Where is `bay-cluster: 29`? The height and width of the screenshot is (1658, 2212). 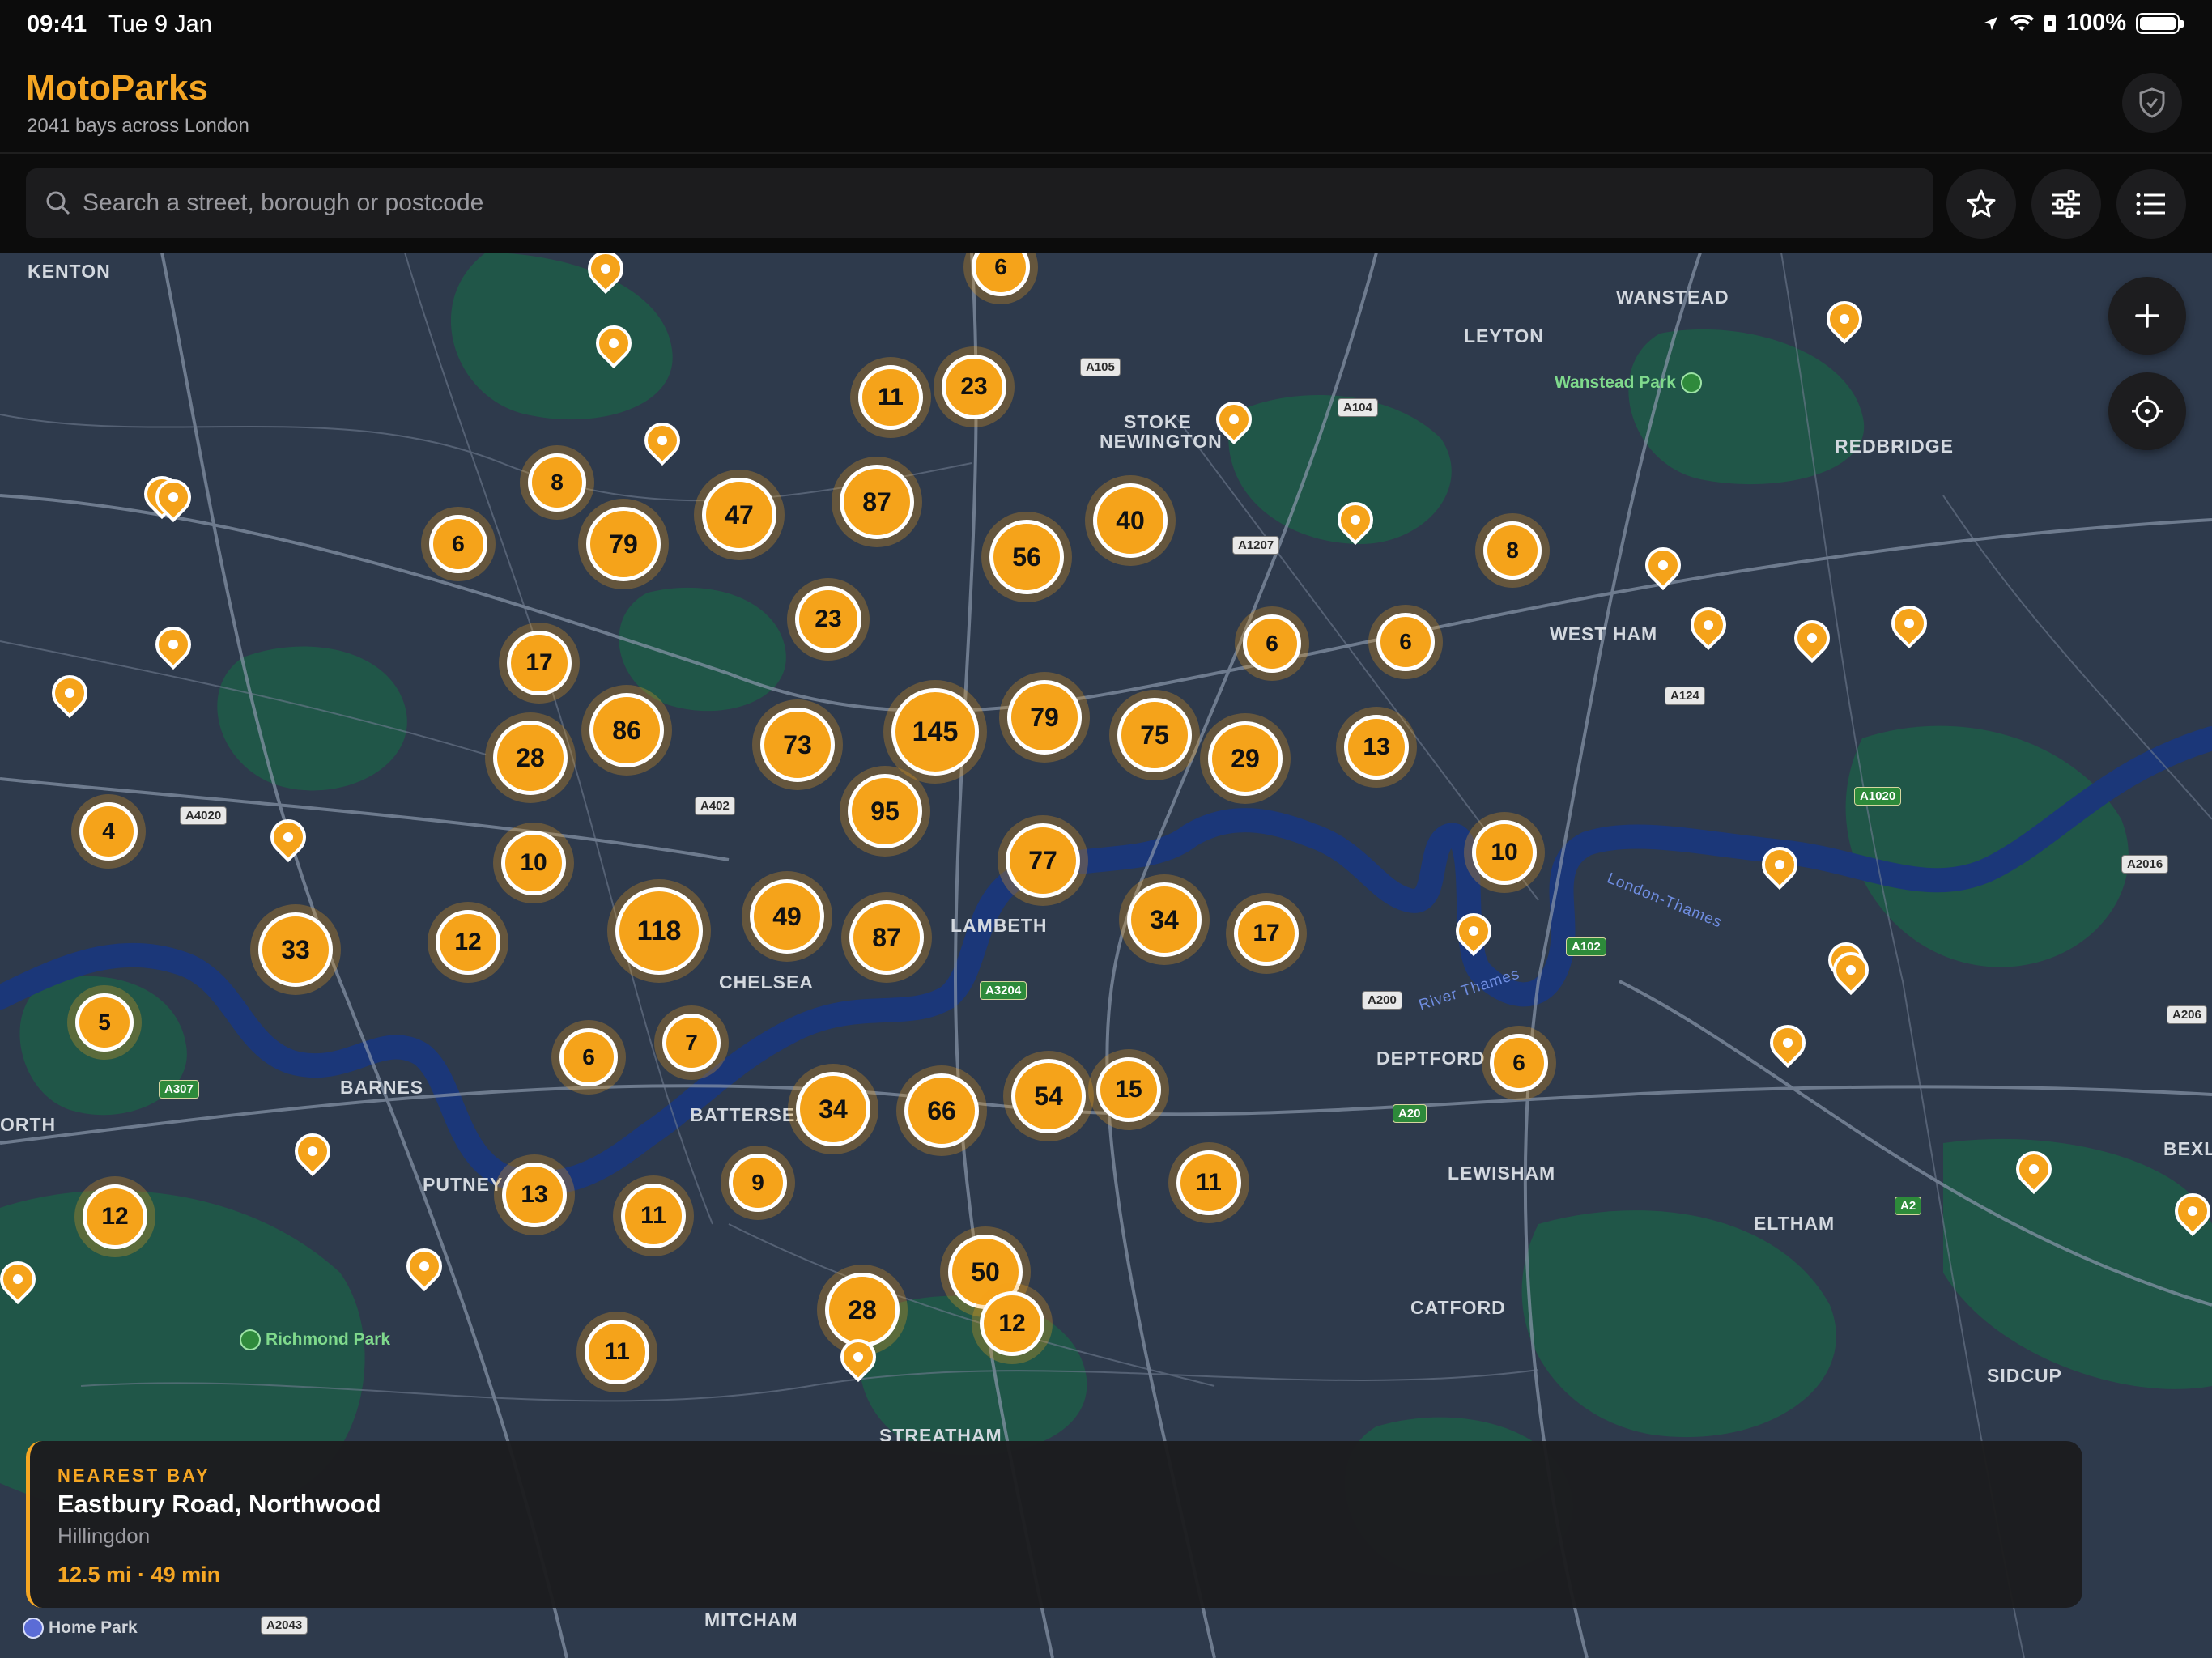 bay-cluster: 29 is located at coordinates (1246, 758).